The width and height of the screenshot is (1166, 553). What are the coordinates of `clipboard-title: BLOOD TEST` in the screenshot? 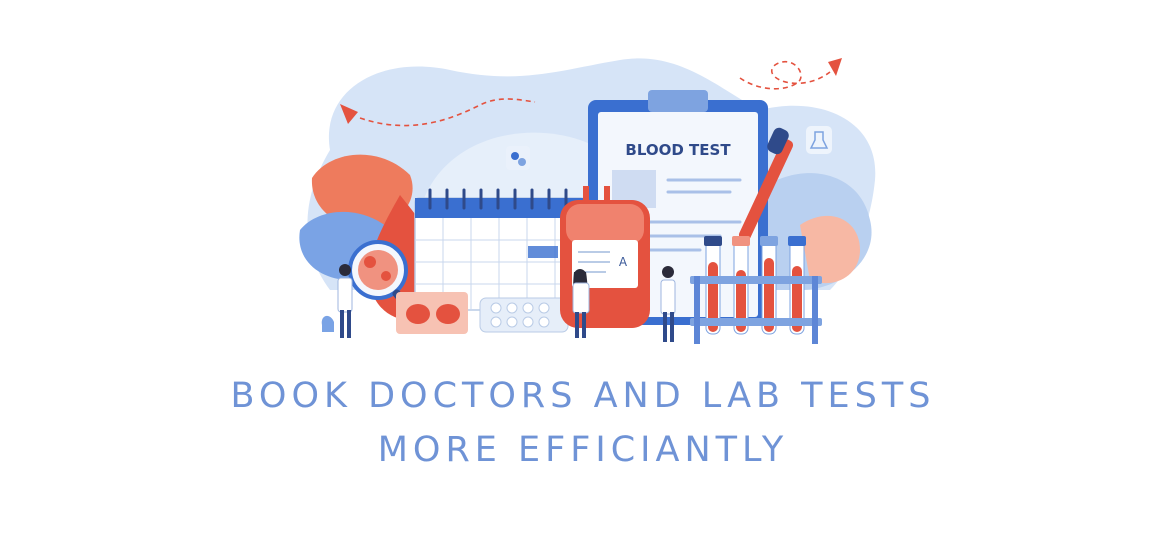 It's located at (678, 150).